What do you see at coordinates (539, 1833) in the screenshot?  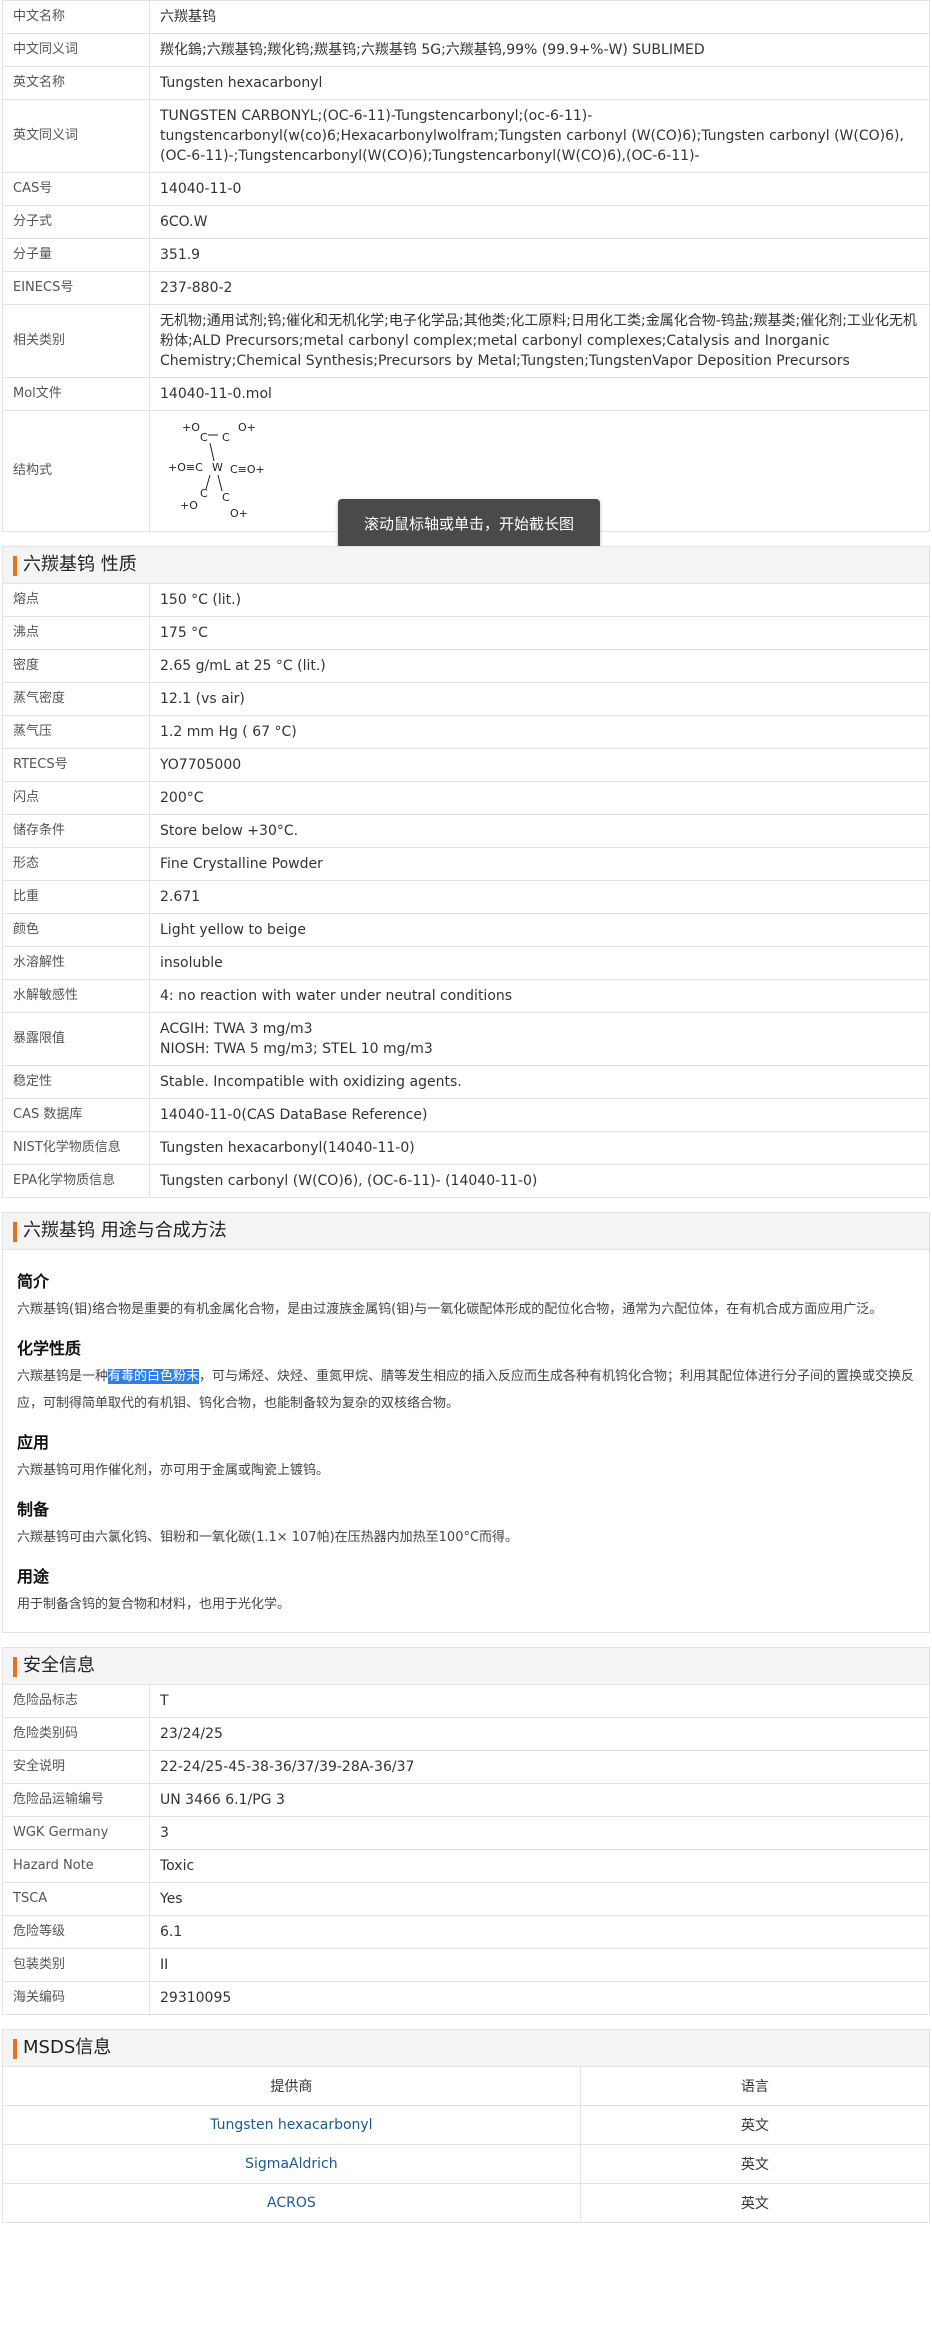 I see `row-value: 3` at bounding box center [539, 1833].